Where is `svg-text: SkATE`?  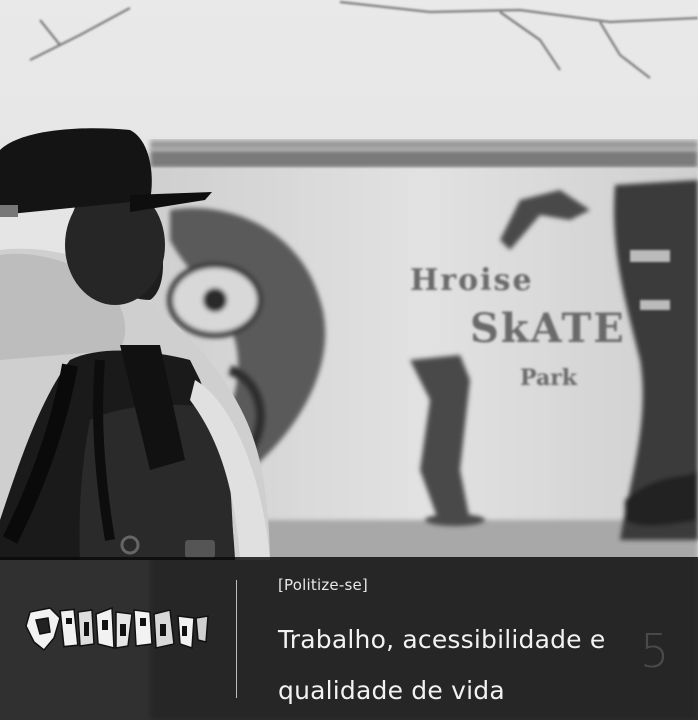
svg-text: SkATE is located at coordinates (548, 328).